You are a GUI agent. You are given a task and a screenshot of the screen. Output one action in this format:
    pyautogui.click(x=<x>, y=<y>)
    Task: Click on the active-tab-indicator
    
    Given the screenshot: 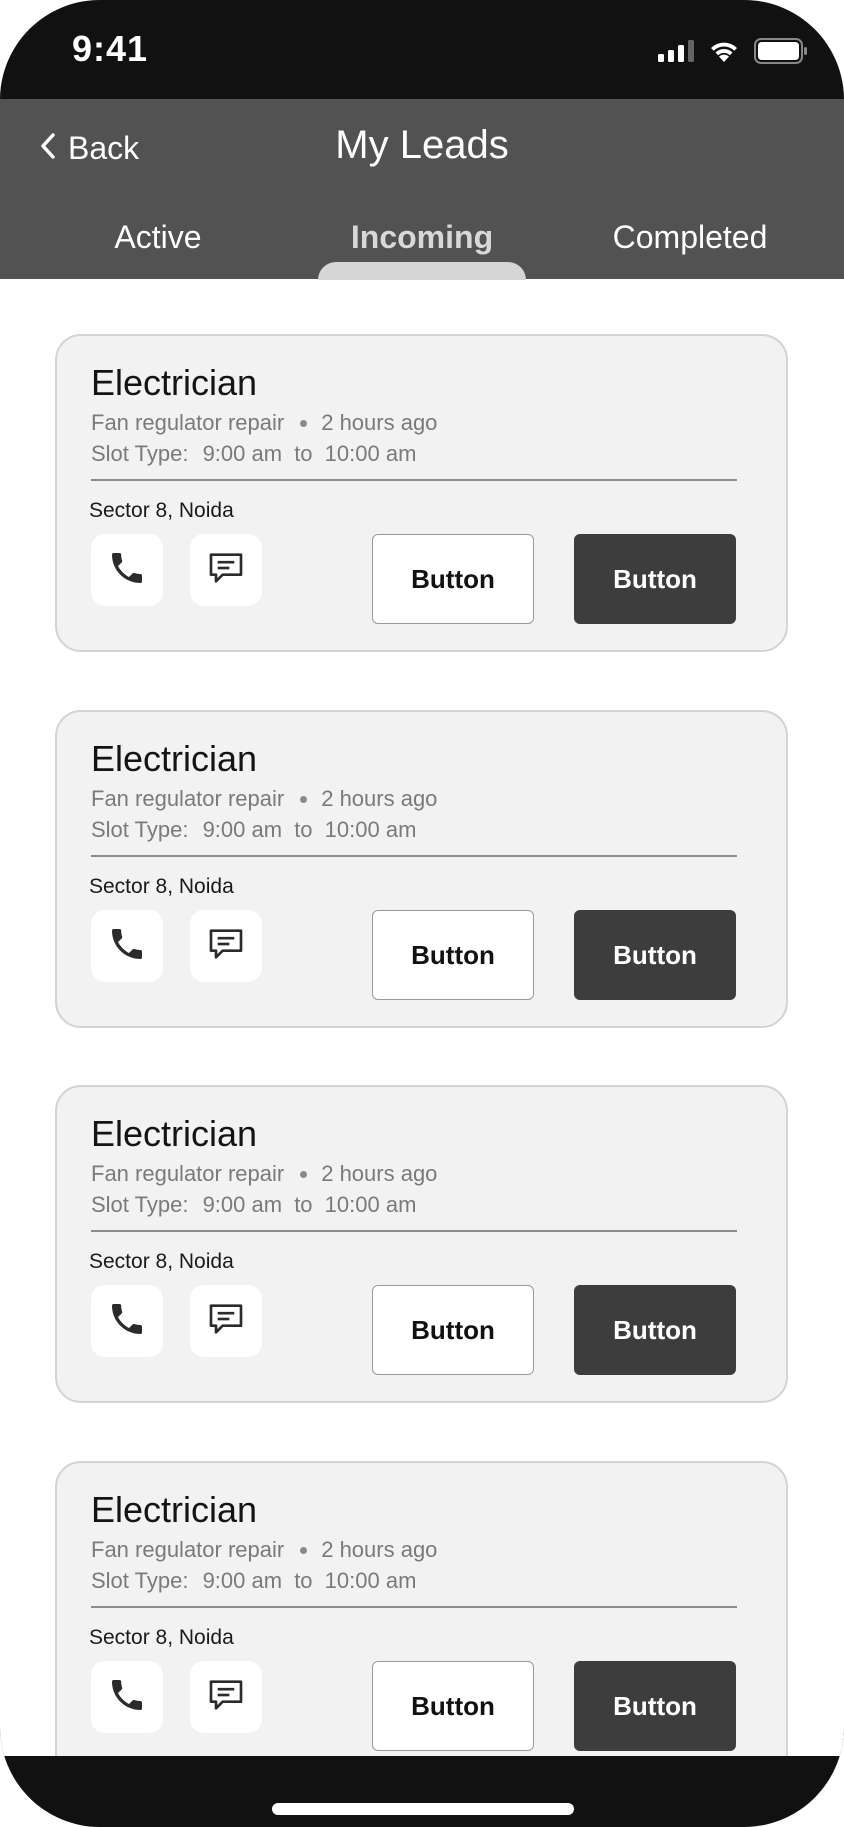 What is the action you would take?
    pyautogui.click(x=422, y=271)
    